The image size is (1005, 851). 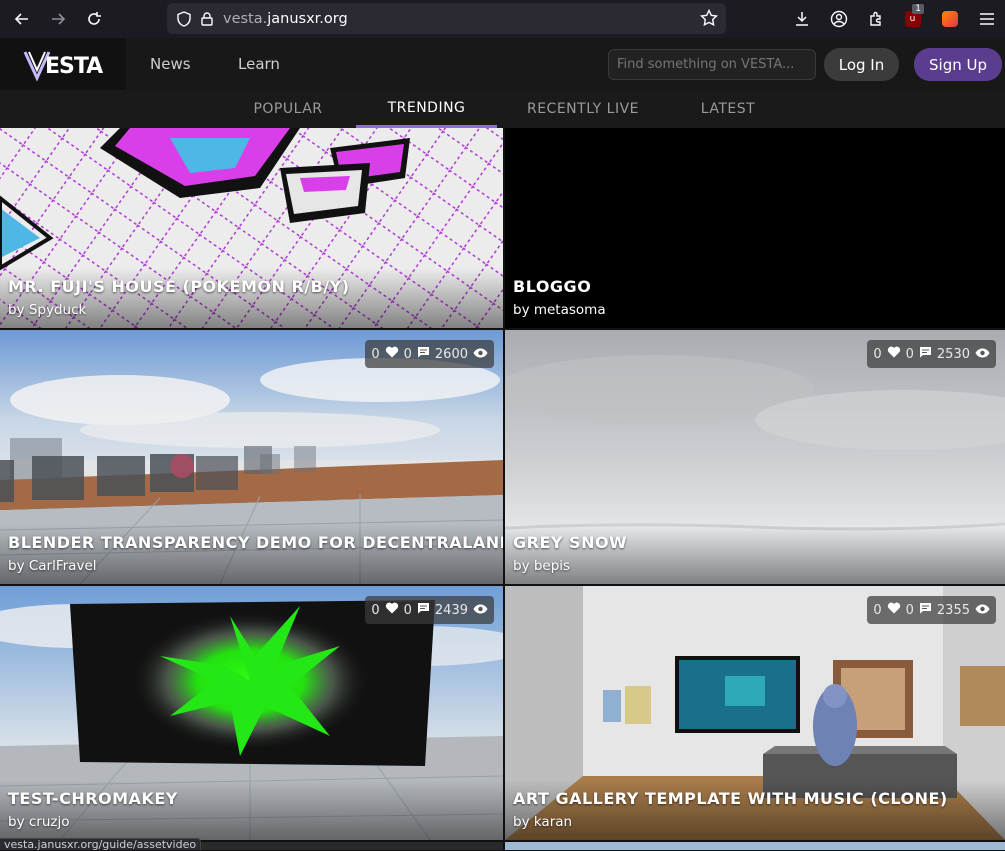 I want to click on back-arrow-icon, so click(x=22, y=19).